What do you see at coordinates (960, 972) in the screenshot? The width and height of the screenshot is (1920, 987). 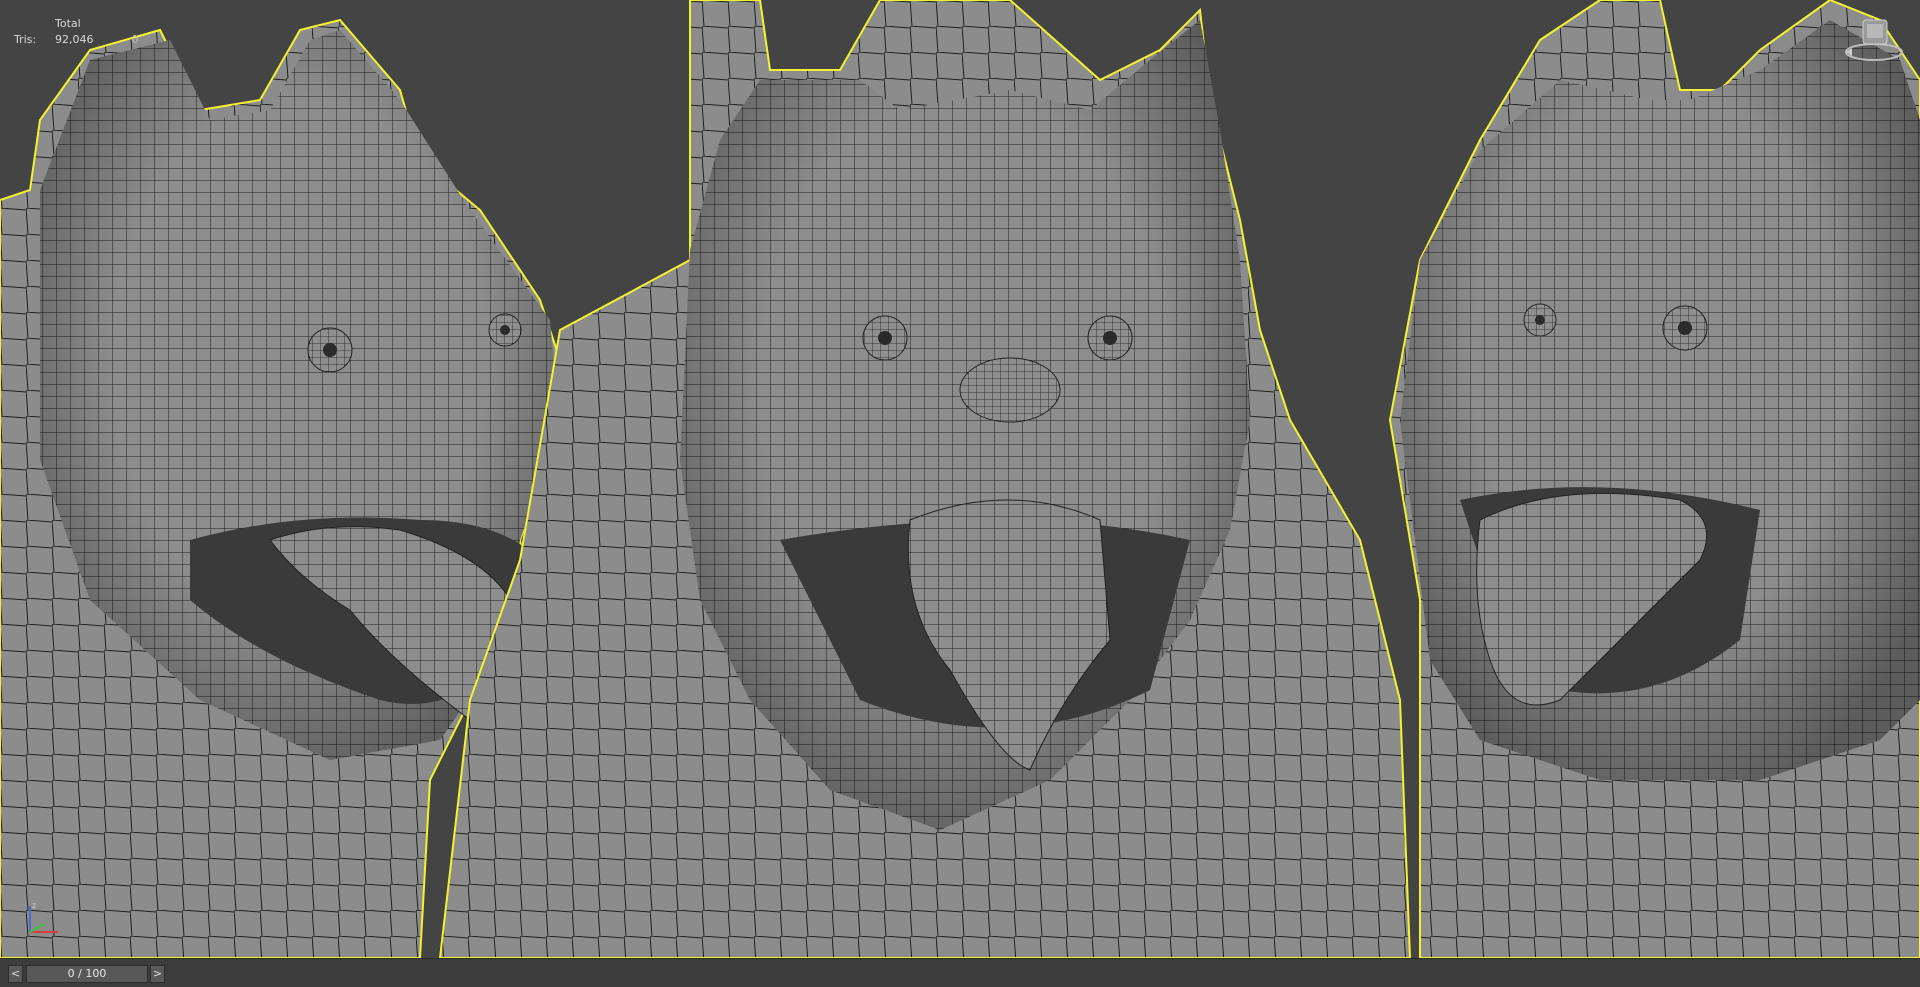 I see `time-slider-bar: < 0 / 100 >` at bounding box center [960, 972].